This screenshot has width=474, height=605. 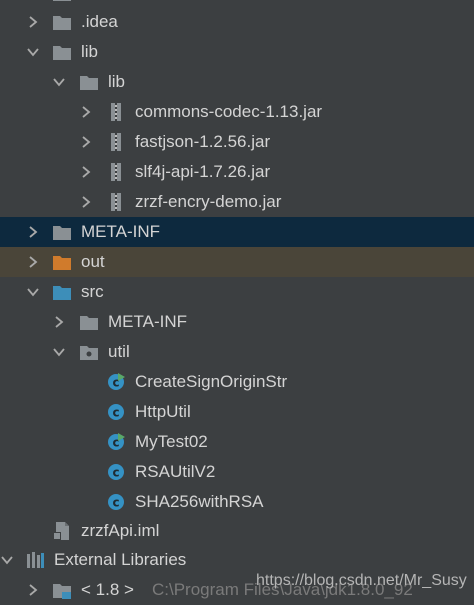 I want to click on tree-item-jar: commons-codec-1.13.jar, so click(x=237, y=112).